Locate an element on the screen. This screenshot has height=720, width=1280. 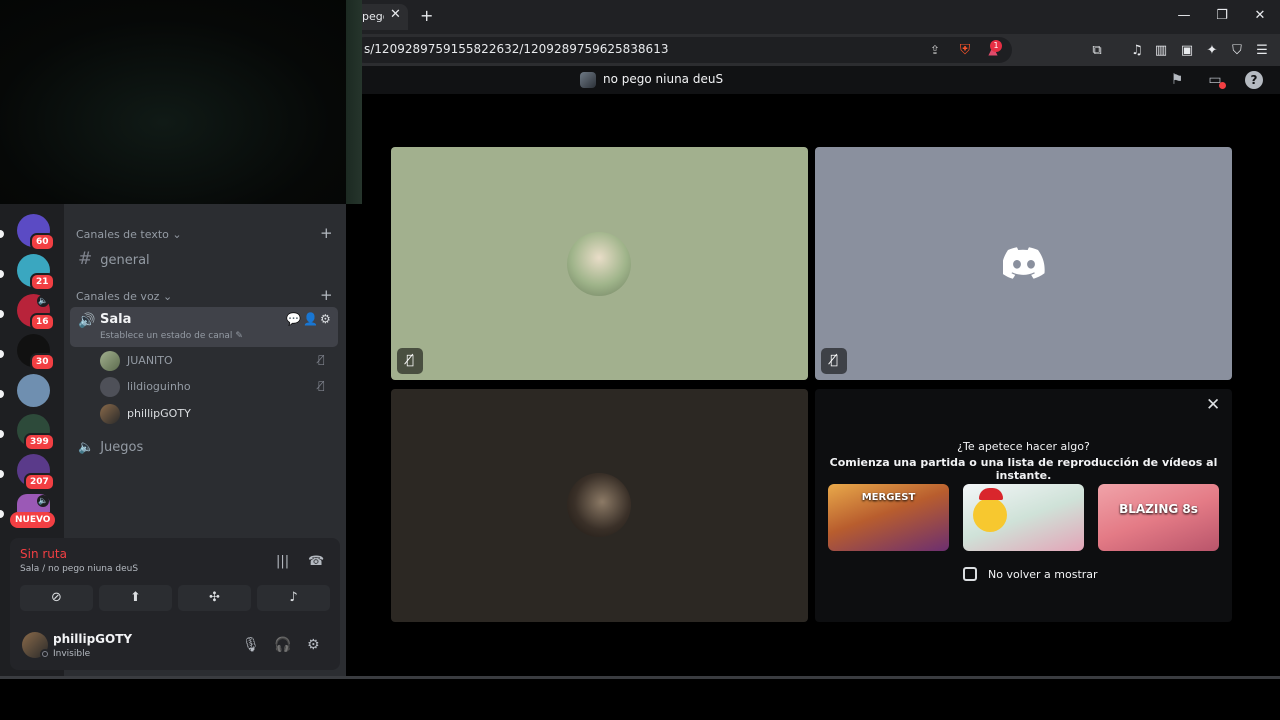
window-restore-button: ❐ is located at coordinates (1222, 15).